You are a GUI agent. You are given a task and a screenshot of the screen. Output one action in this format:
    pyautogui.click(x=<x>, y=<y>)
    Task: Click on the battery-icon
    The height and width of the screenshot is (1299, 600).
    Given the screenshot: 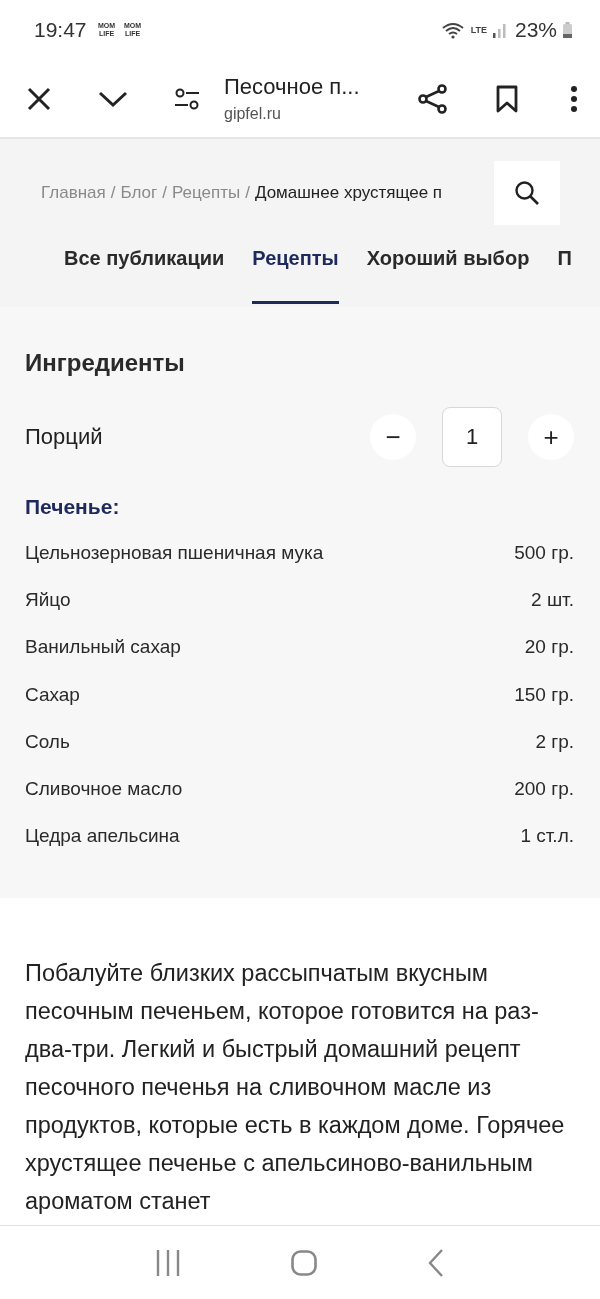 What is the action you would take?
    pyautogui.click(x=567, y=30)
    